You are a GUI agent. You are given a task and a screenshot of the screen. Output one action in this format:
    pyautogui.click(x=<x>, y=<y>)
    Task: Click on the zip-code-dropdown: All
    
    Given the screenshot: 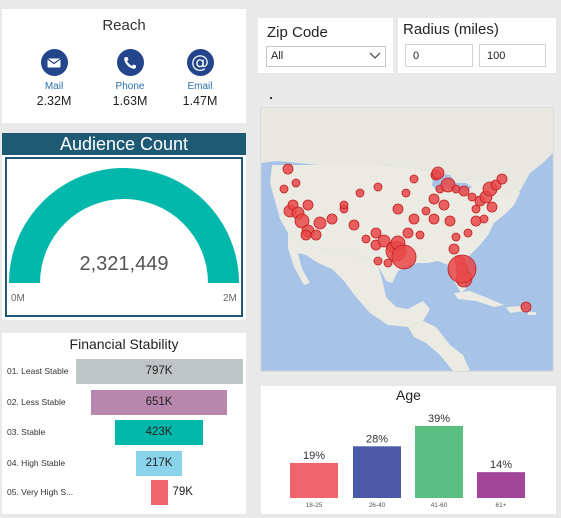 What is the action you would take?
    pyautogui.click(x=326, y=56)
    